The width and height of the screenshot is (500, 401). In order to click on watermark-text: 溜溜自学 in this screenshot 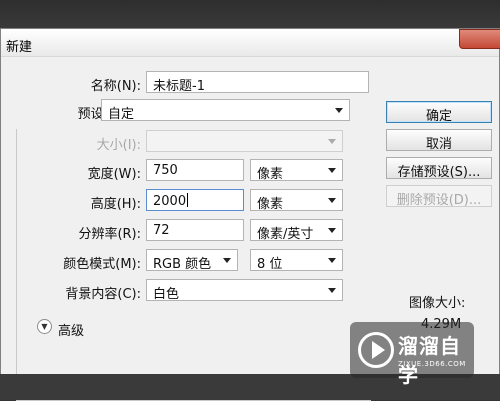, I will do `click(429, 360)`.